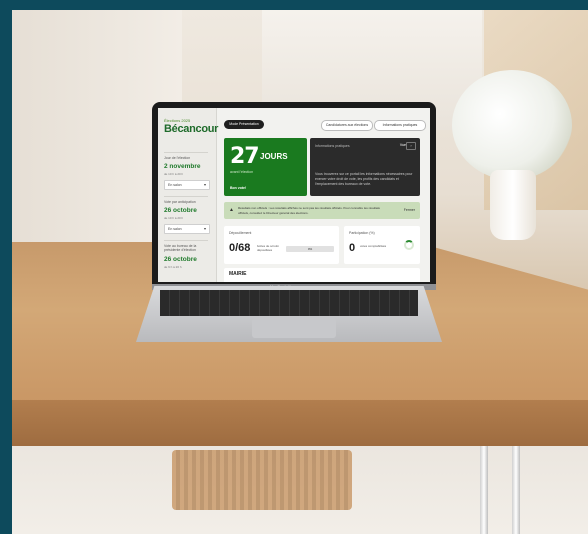 The height and width of the screenshot is (534, 588). Describe the element at coordinates (322, 275) in the screenshot. I see `mairie-section: MAIRIE` at that location.